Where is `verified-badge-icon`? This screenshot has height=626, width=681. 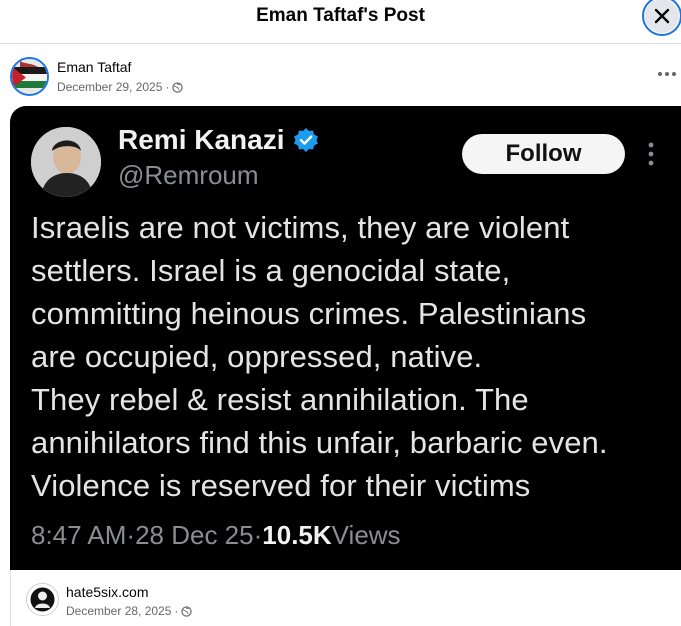 verified-badge-icon is located at coordinates (305, 140).